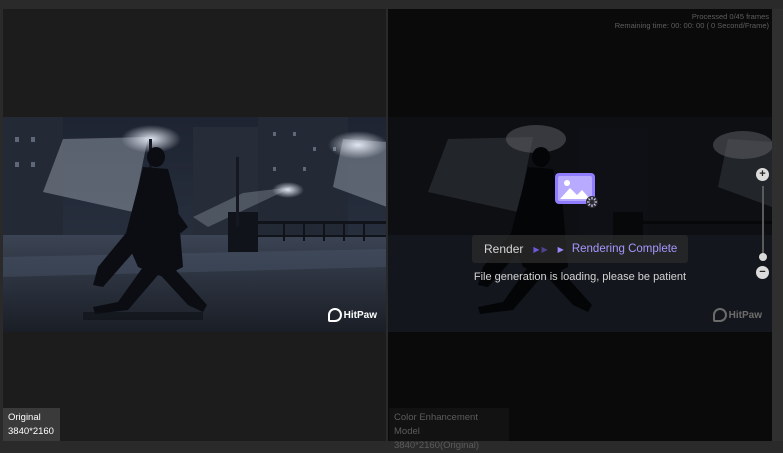 The image size is (783, 453). I want to click on hitpaw-watermark: HitPaw, so click(352, 315).